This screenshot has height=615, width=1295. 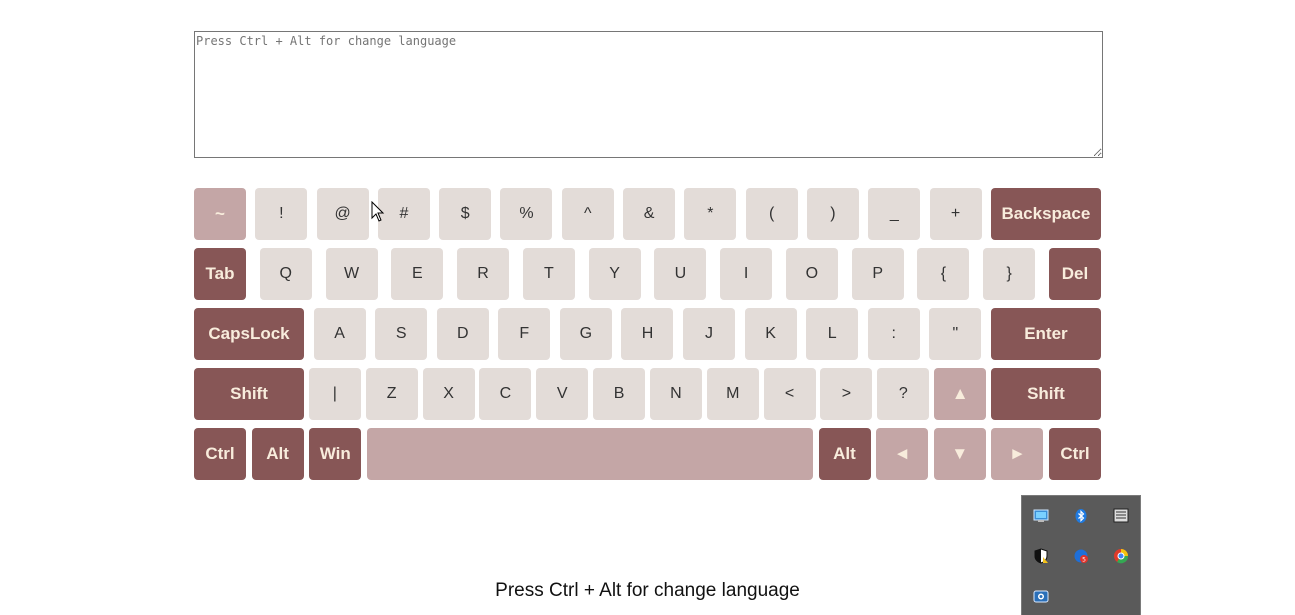 I want to click on key-n: N, so click(x=675, y=394).